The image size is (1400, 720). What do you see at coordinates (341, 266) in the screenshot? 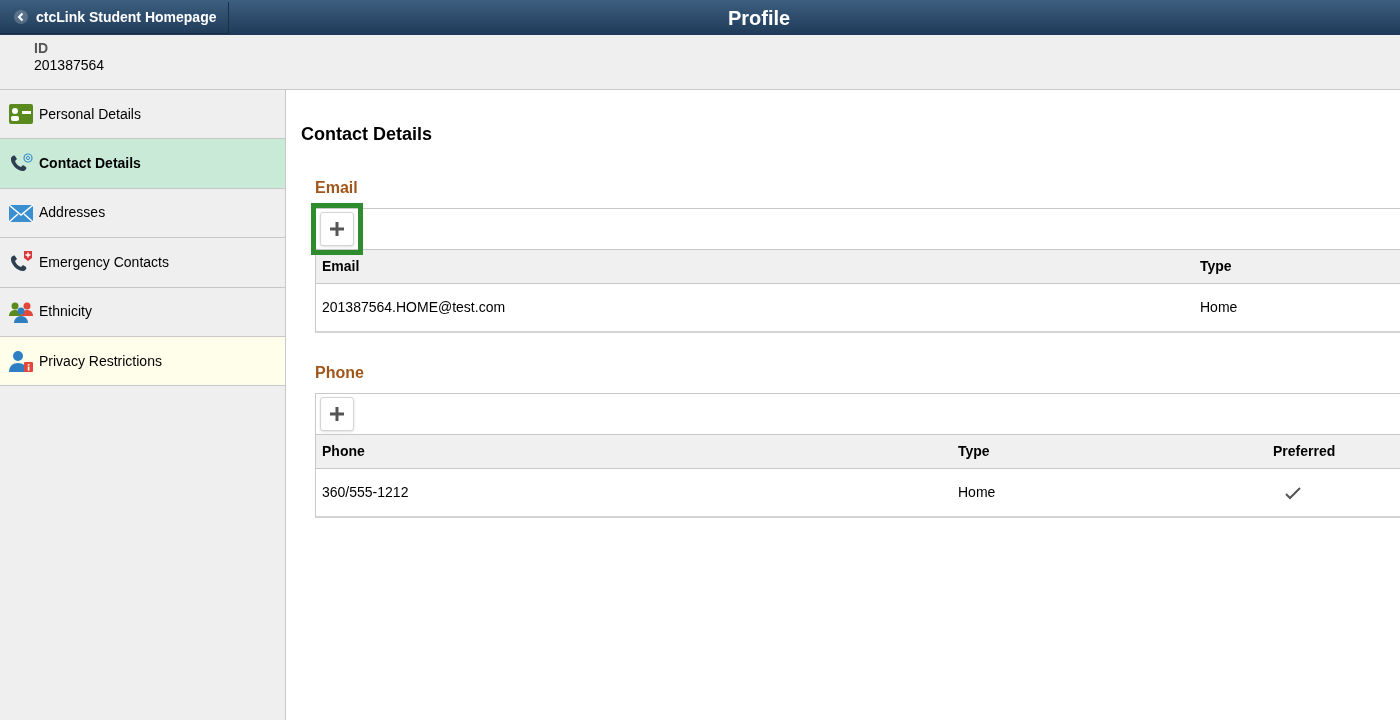
I see `column-header: Email` at bounding box center [341, 266].